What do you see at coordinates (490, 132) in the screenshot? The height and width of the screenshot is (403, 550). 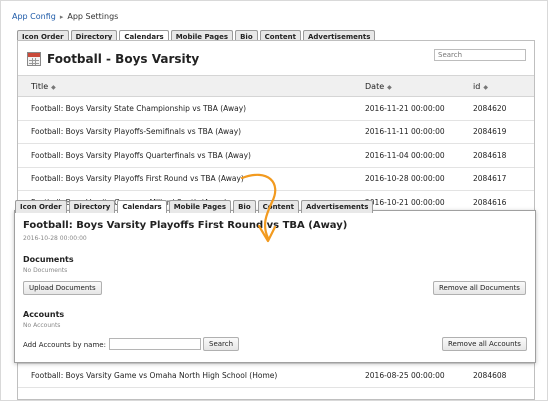 I see `row-id: 2084619` at bounding box center [490, 132].